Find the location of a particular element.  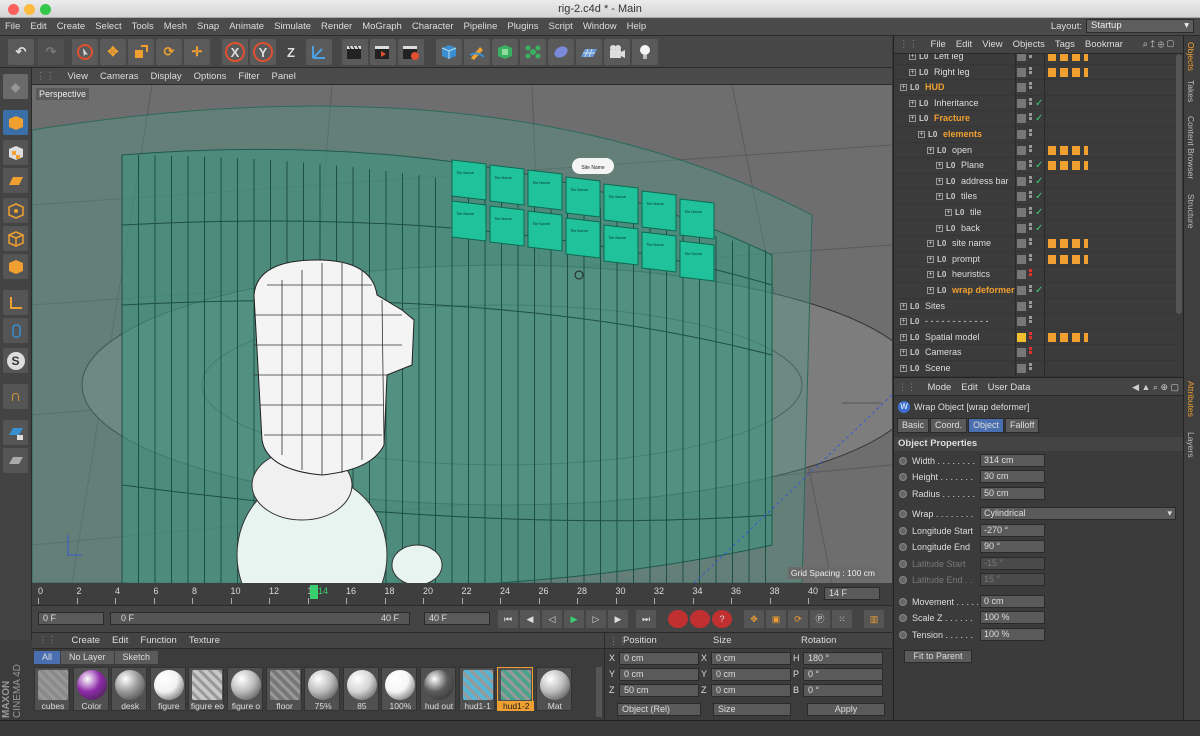

material-menu-edit: Edit is located at coordinates (120, 641).